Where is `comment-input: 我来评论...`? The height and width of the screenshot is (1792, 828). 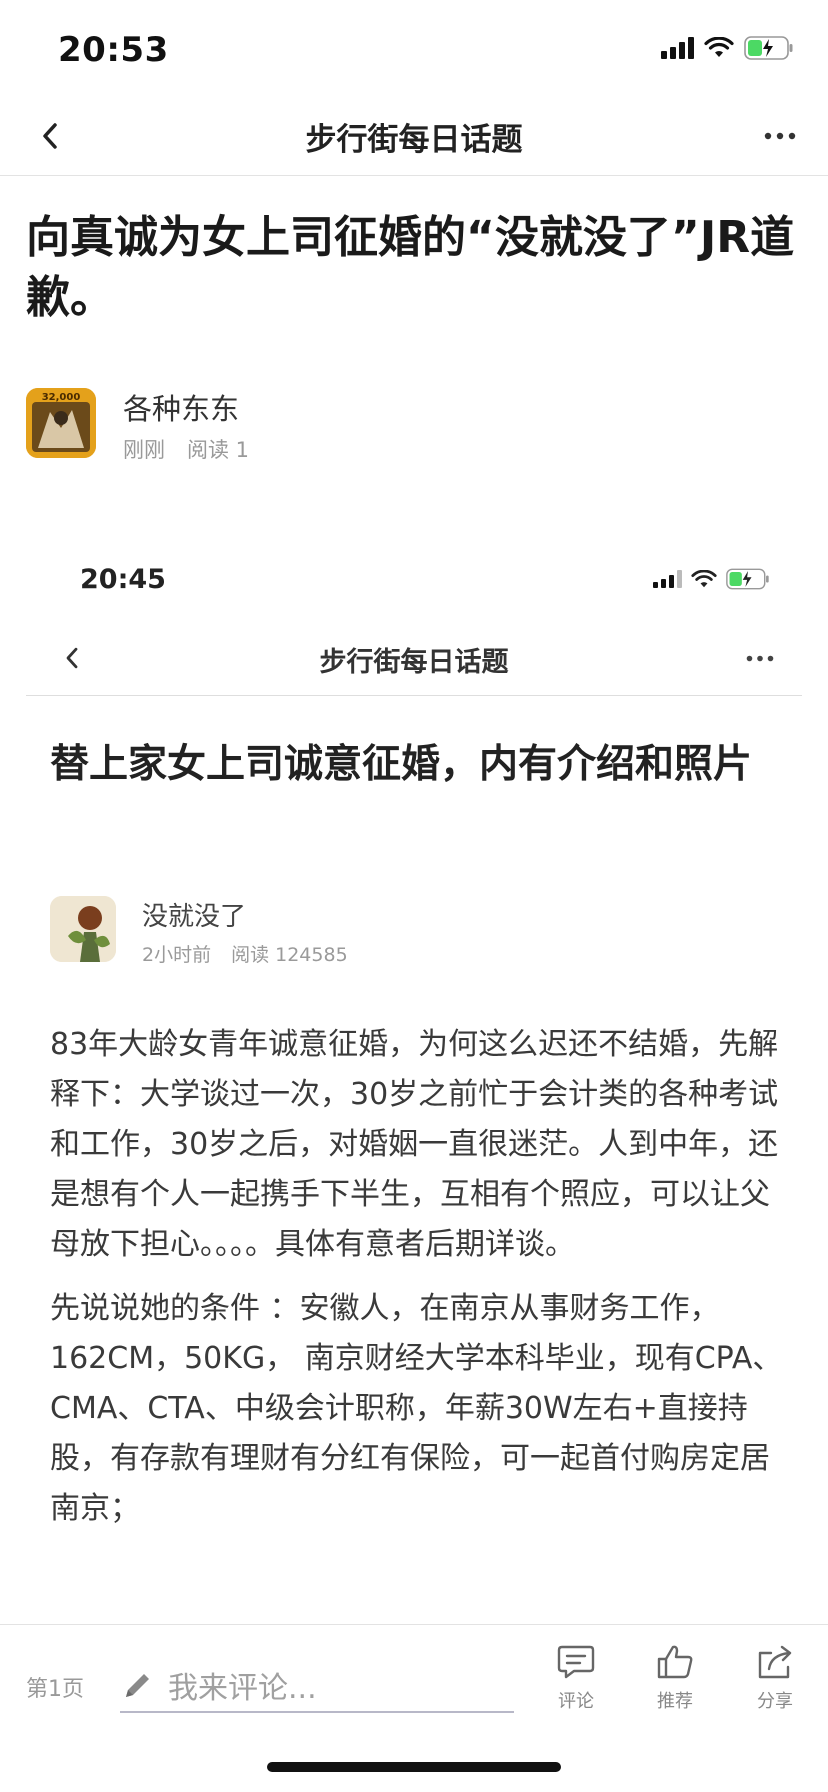
comment-input: 我来评论... is located at coordinates (317, 1686).